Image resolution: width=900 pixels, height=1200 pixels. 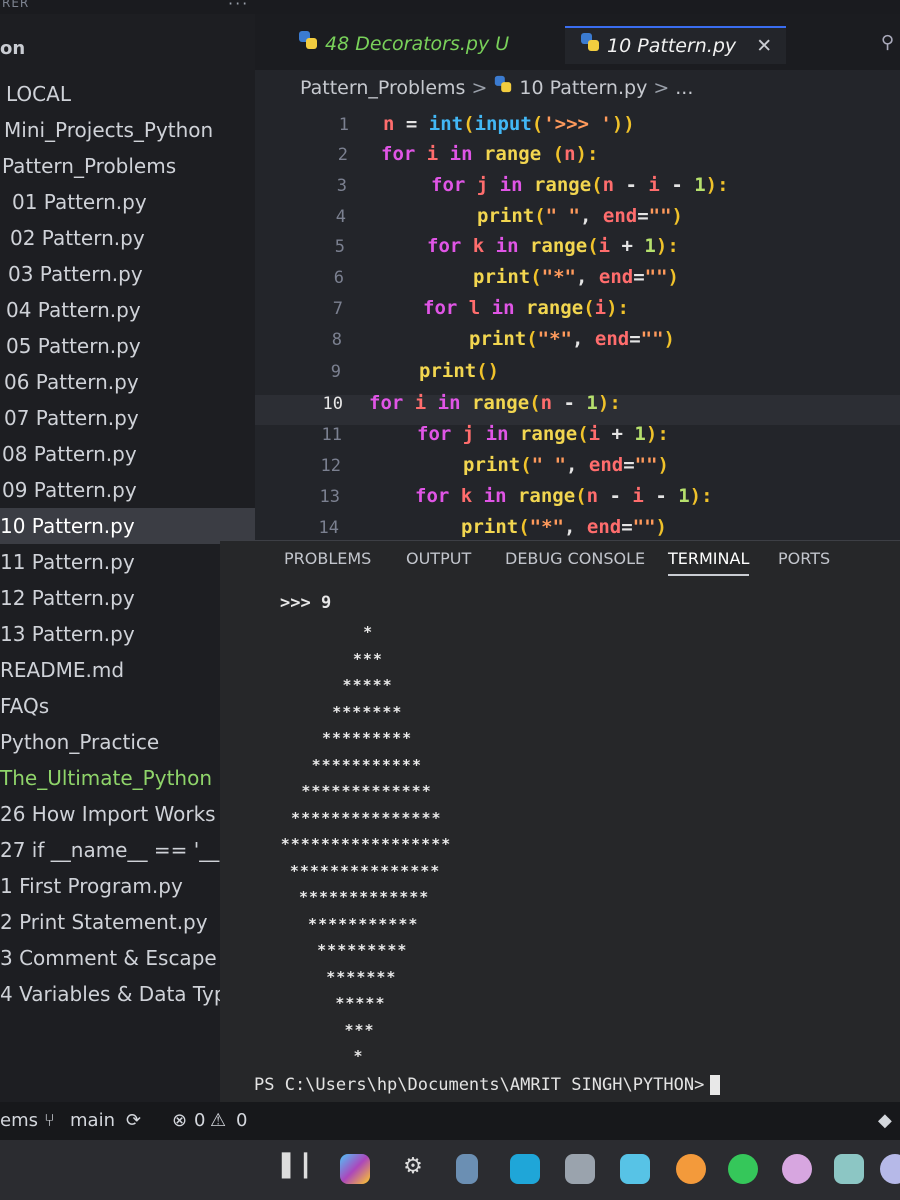 What do you see at coordinates (715, 1085) in the screenshot?
I see `terminal-cursor` at bounding box center [715, 1085].